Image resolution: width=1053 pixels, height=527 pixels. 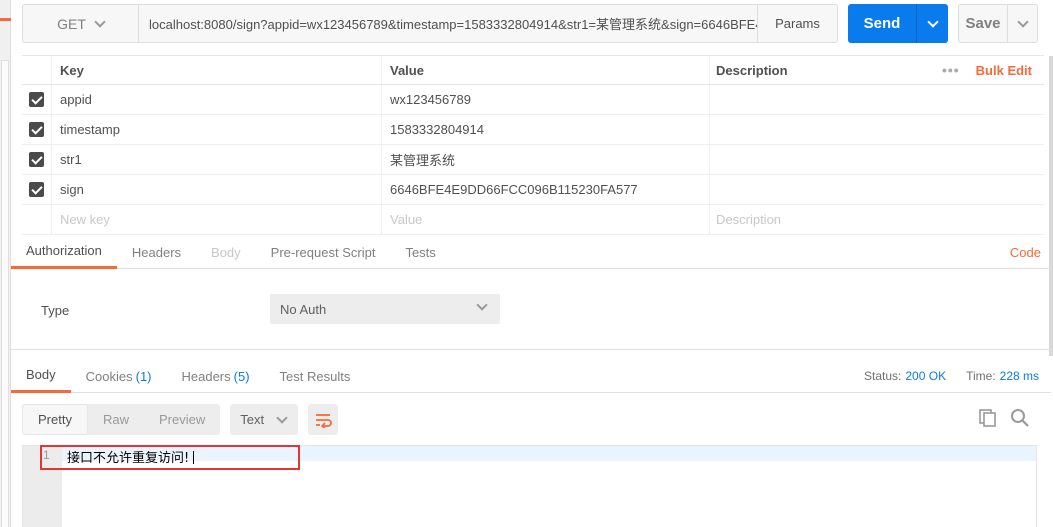 What do you see at coordinates (1025, 252) in the screenshot?
I see `code-link: Code` at bounding box center [1025, 252].